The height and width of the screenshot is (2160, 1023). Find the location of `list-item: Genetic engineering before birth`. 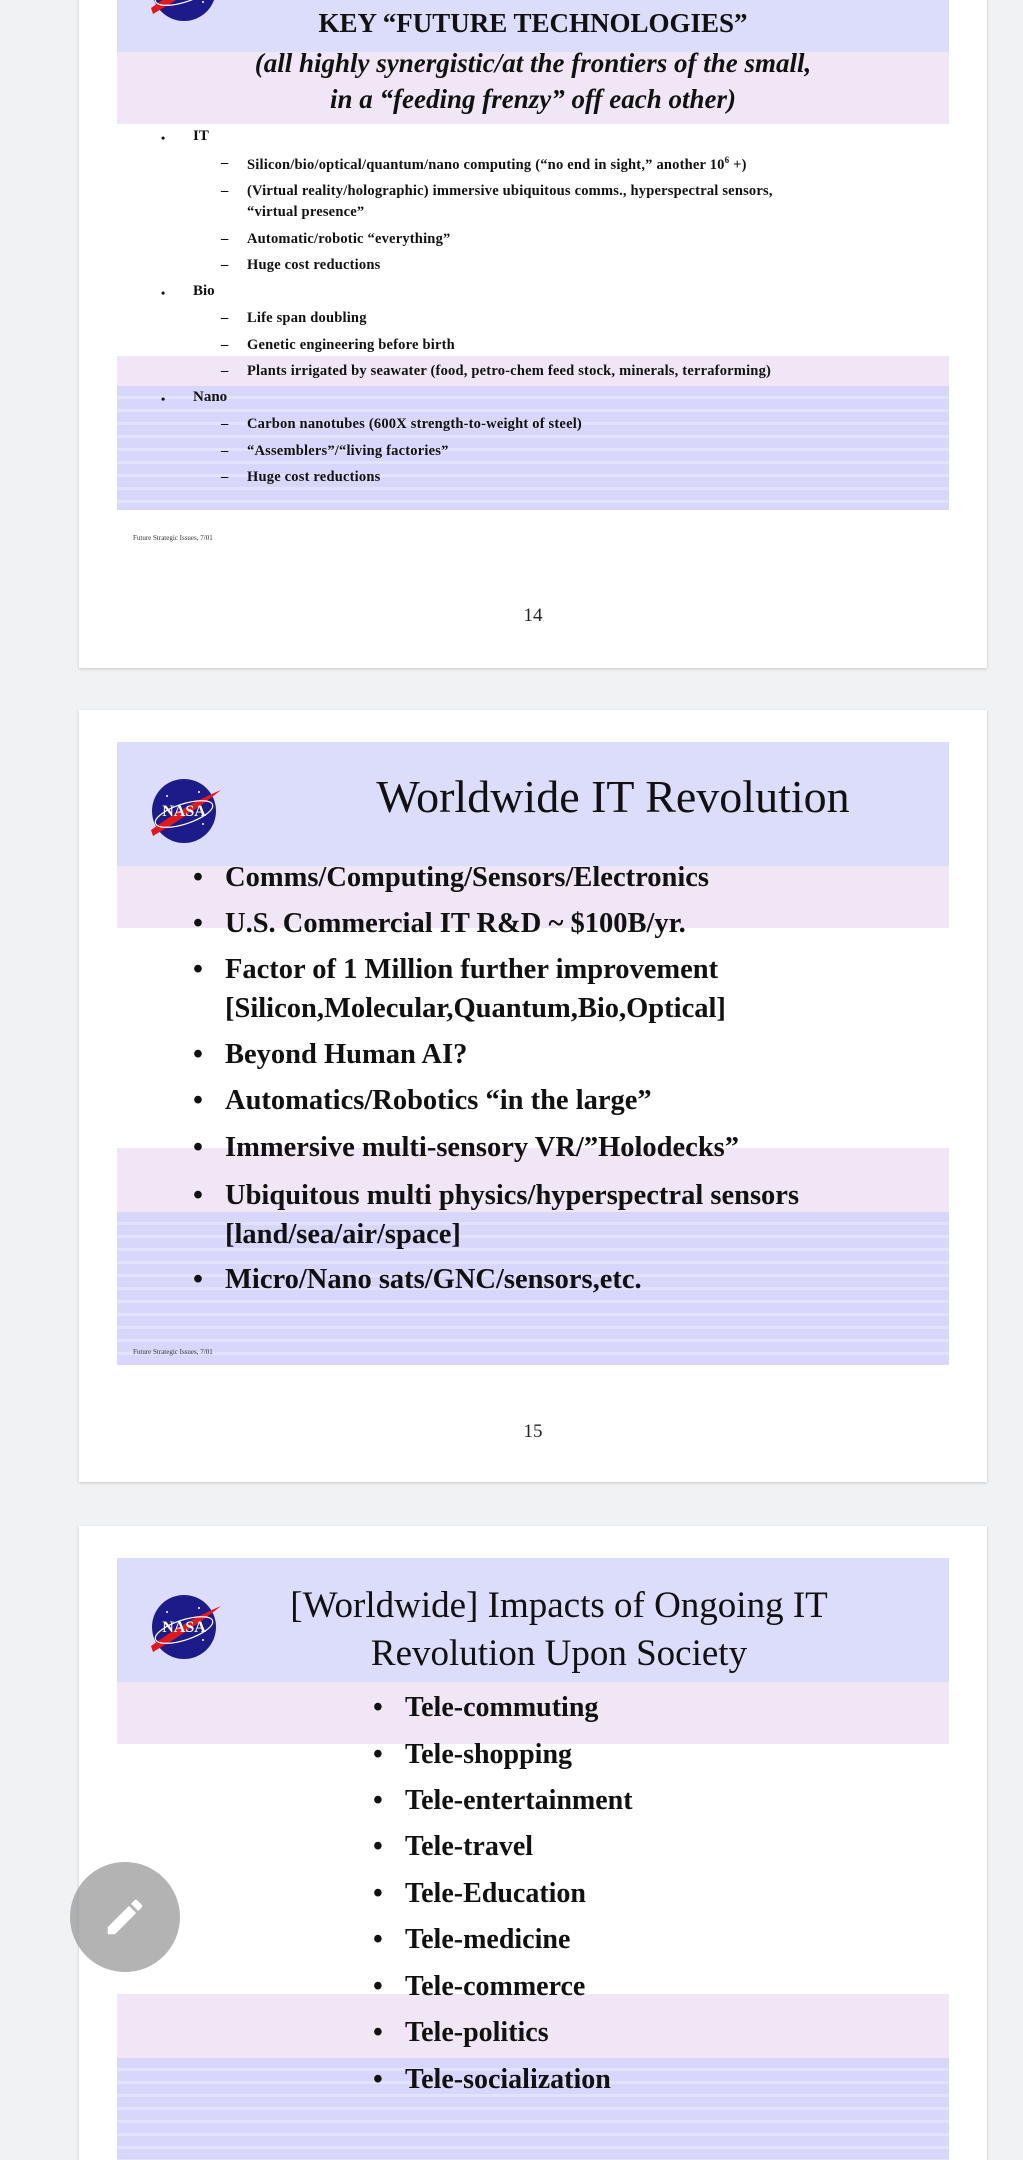

list-item: Genetic engineering before birth is located at coordinates (351, 345).